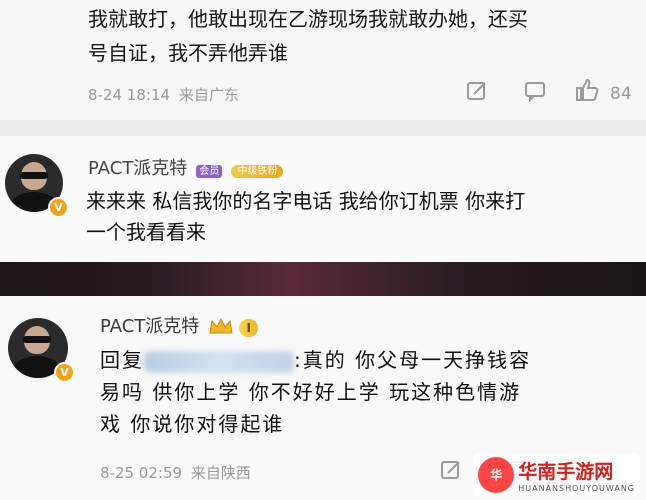  What do you see at coordinates (141, 473) in the screenshot?
I see `comment-3-time: 8-25 02:59` at bounding box center [141, 473].